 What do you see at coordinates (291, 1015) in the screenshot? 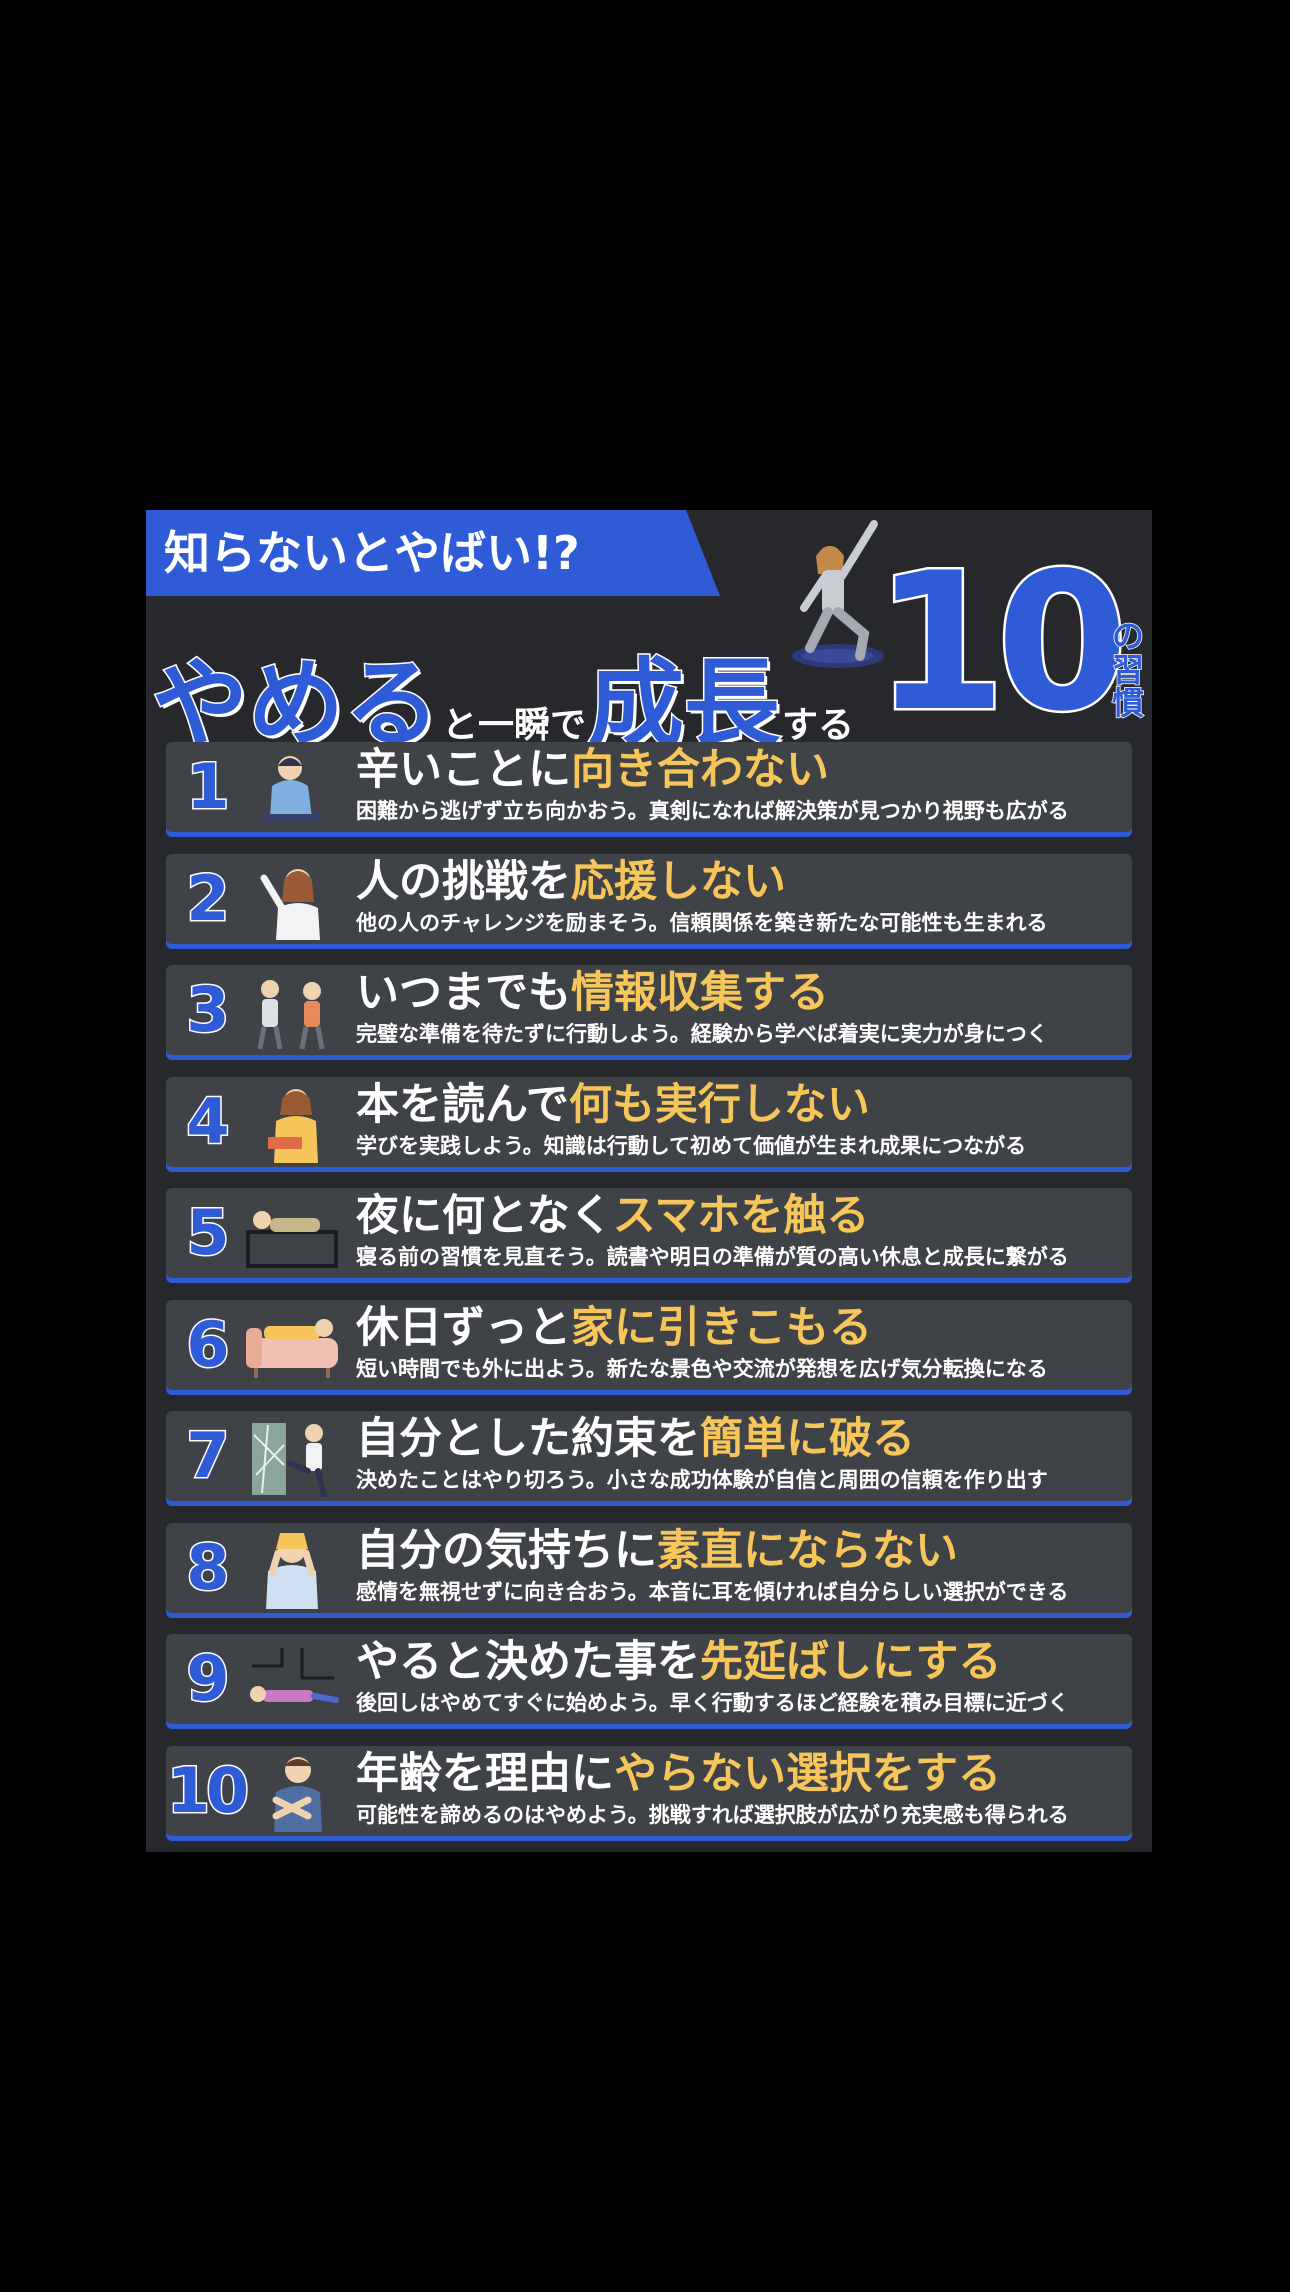
I see `binoculars-people-icon` at bounding box center [291, 1015].